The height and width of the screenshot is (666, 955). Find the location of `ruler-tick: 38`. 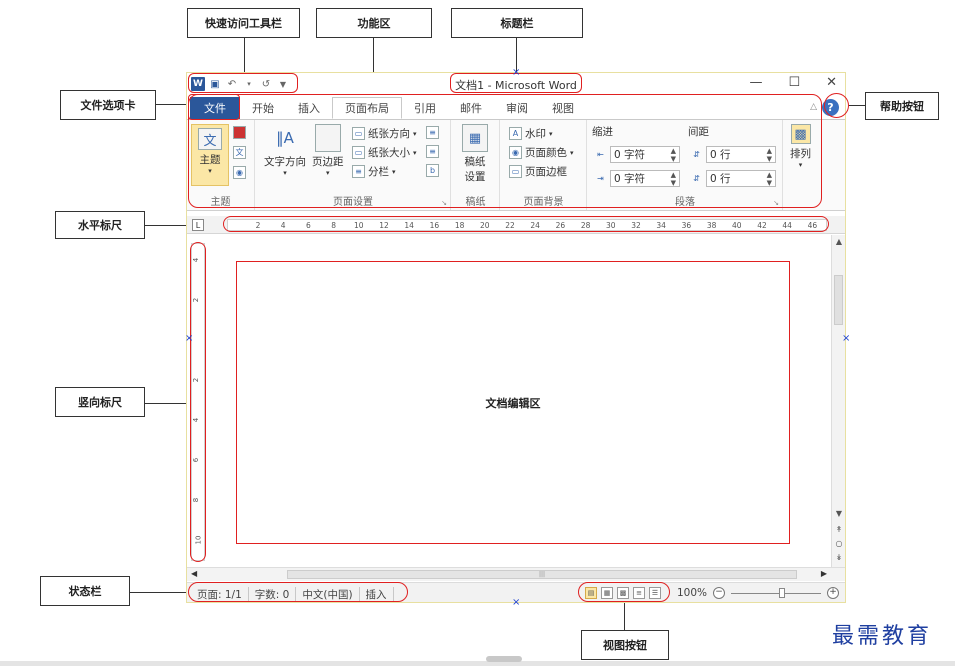

ruler-tick: 38 is located at coordinates (711, 225).